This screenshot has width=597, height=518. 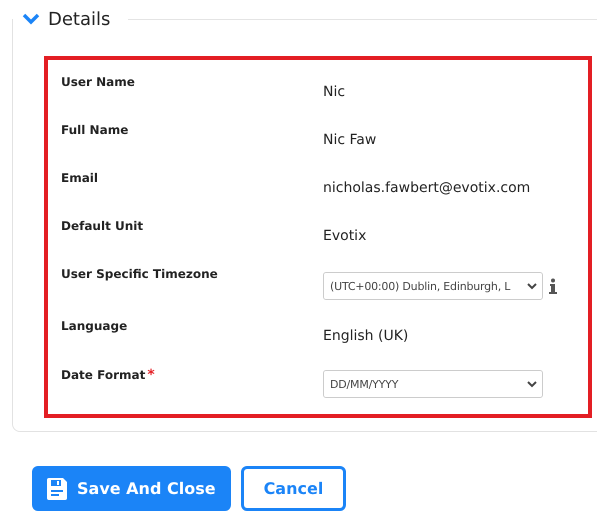 What do you see at coordinates (94, 325) in the screenshot?
I see `field-label: Language` at bounding box center [94, 325].